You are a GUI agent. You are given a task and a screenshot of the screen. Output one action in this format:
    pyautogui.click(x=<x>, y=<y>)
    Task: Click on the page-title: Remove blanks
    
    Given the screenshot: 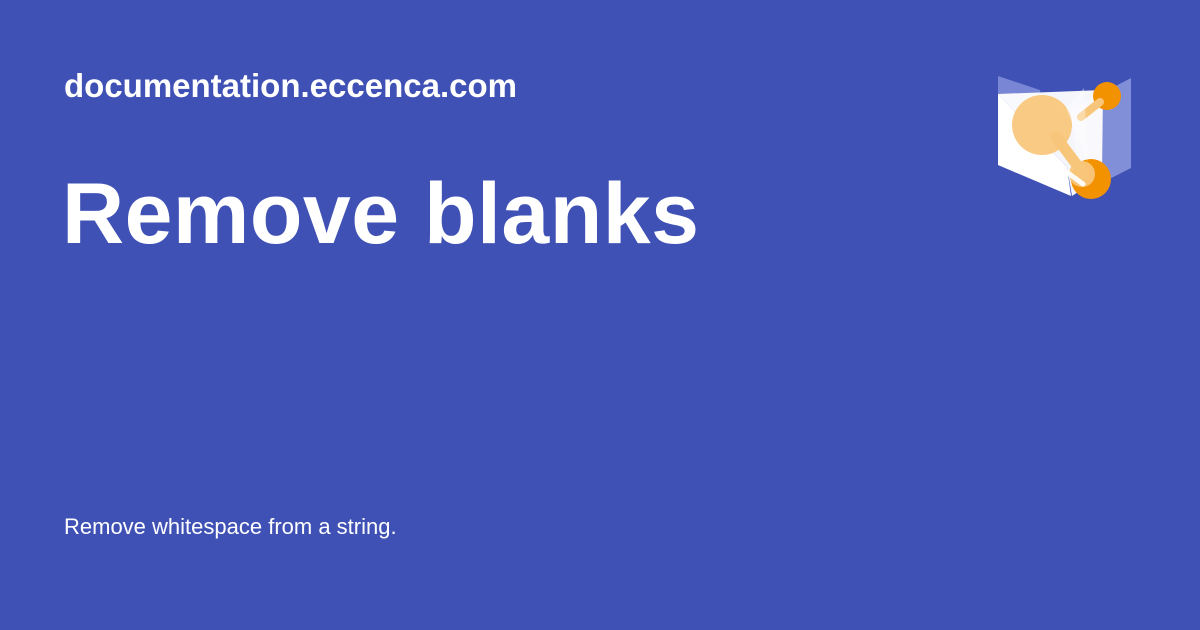 What is the action you would take?
    pyautogui.click(x=381, y=214)
    